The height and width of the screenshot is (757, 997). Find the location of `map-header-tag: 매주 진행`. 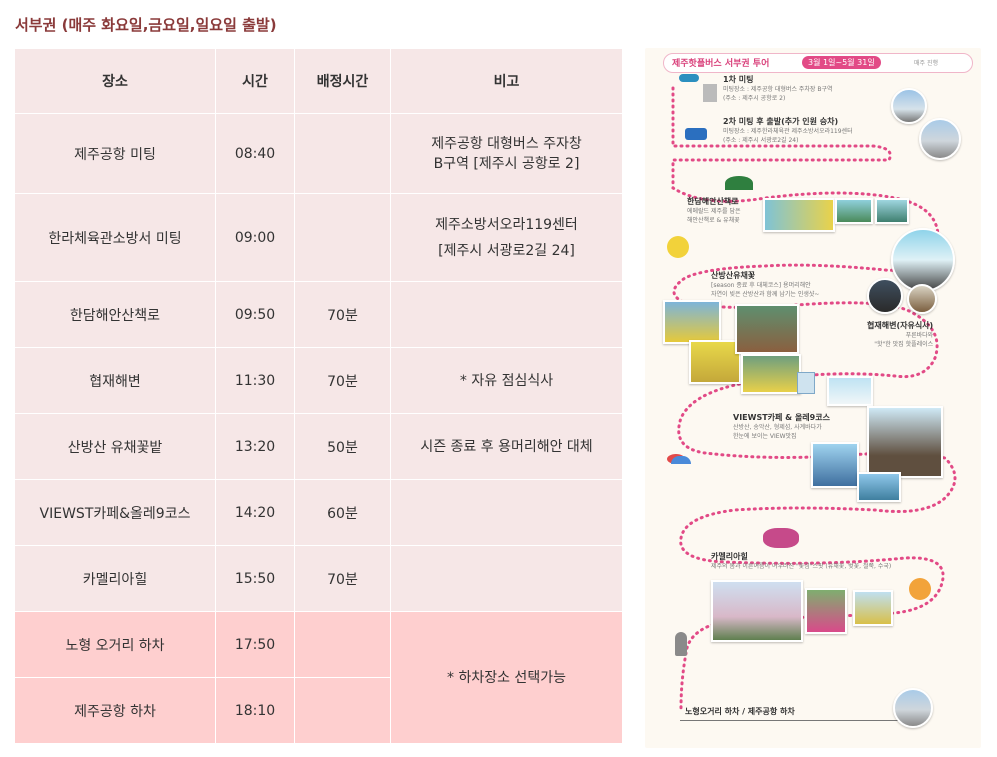

map-header-tag: 매주 진행 is located at coordinates (926, 63).